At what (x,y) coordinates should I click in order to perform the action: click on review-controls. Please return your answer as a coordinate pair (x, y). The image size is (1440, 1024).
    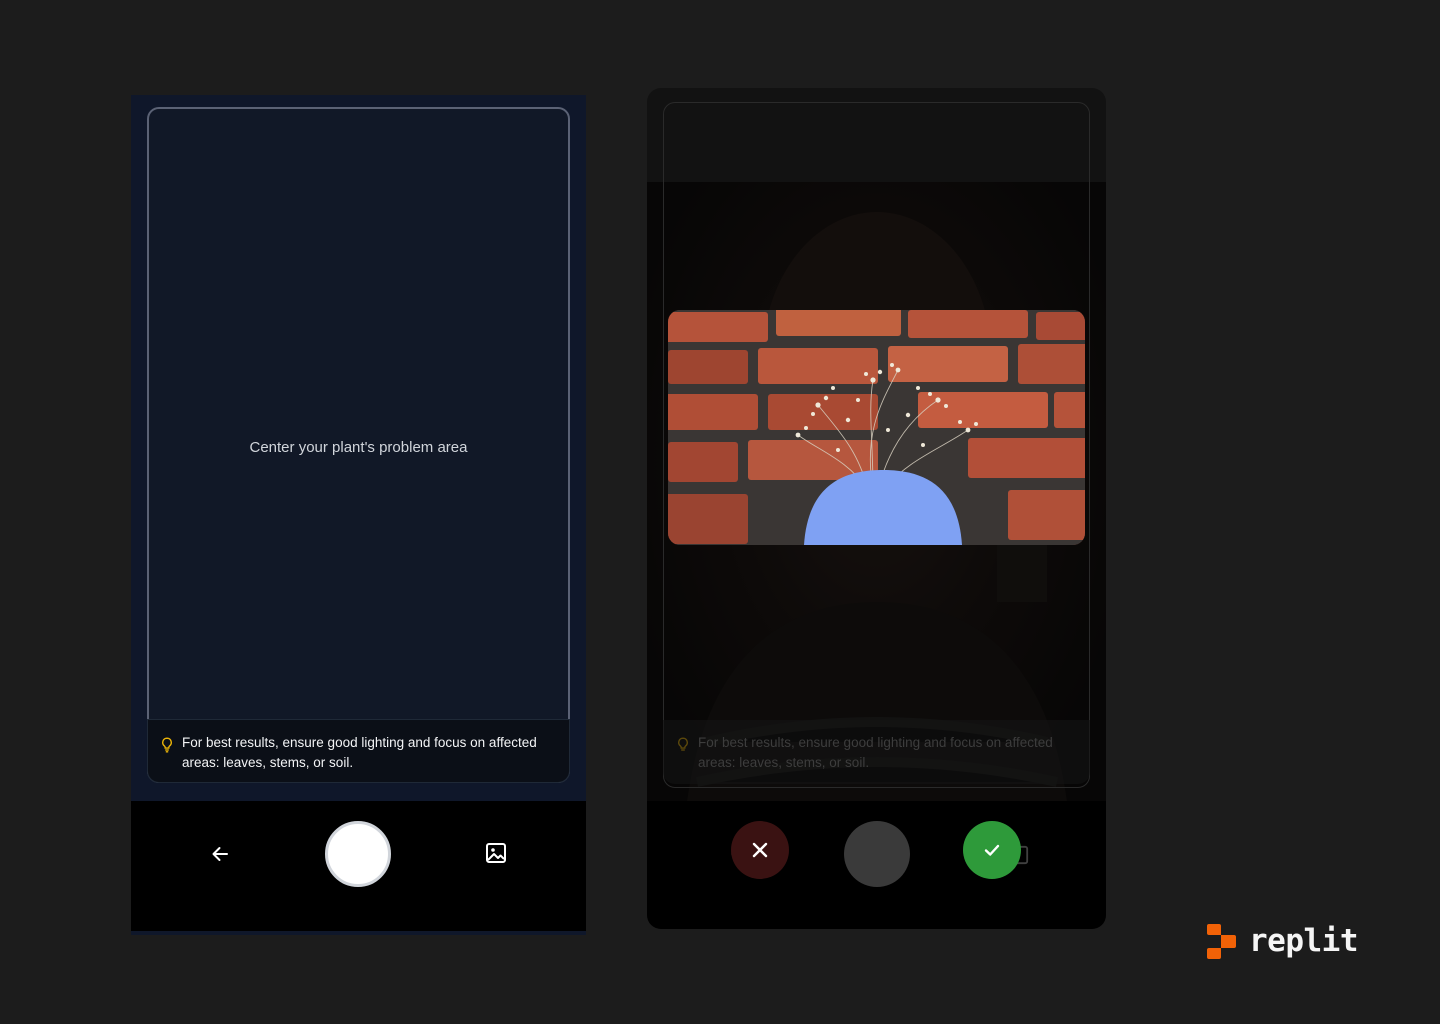
    Looking at the image, I should click on (876, 865).